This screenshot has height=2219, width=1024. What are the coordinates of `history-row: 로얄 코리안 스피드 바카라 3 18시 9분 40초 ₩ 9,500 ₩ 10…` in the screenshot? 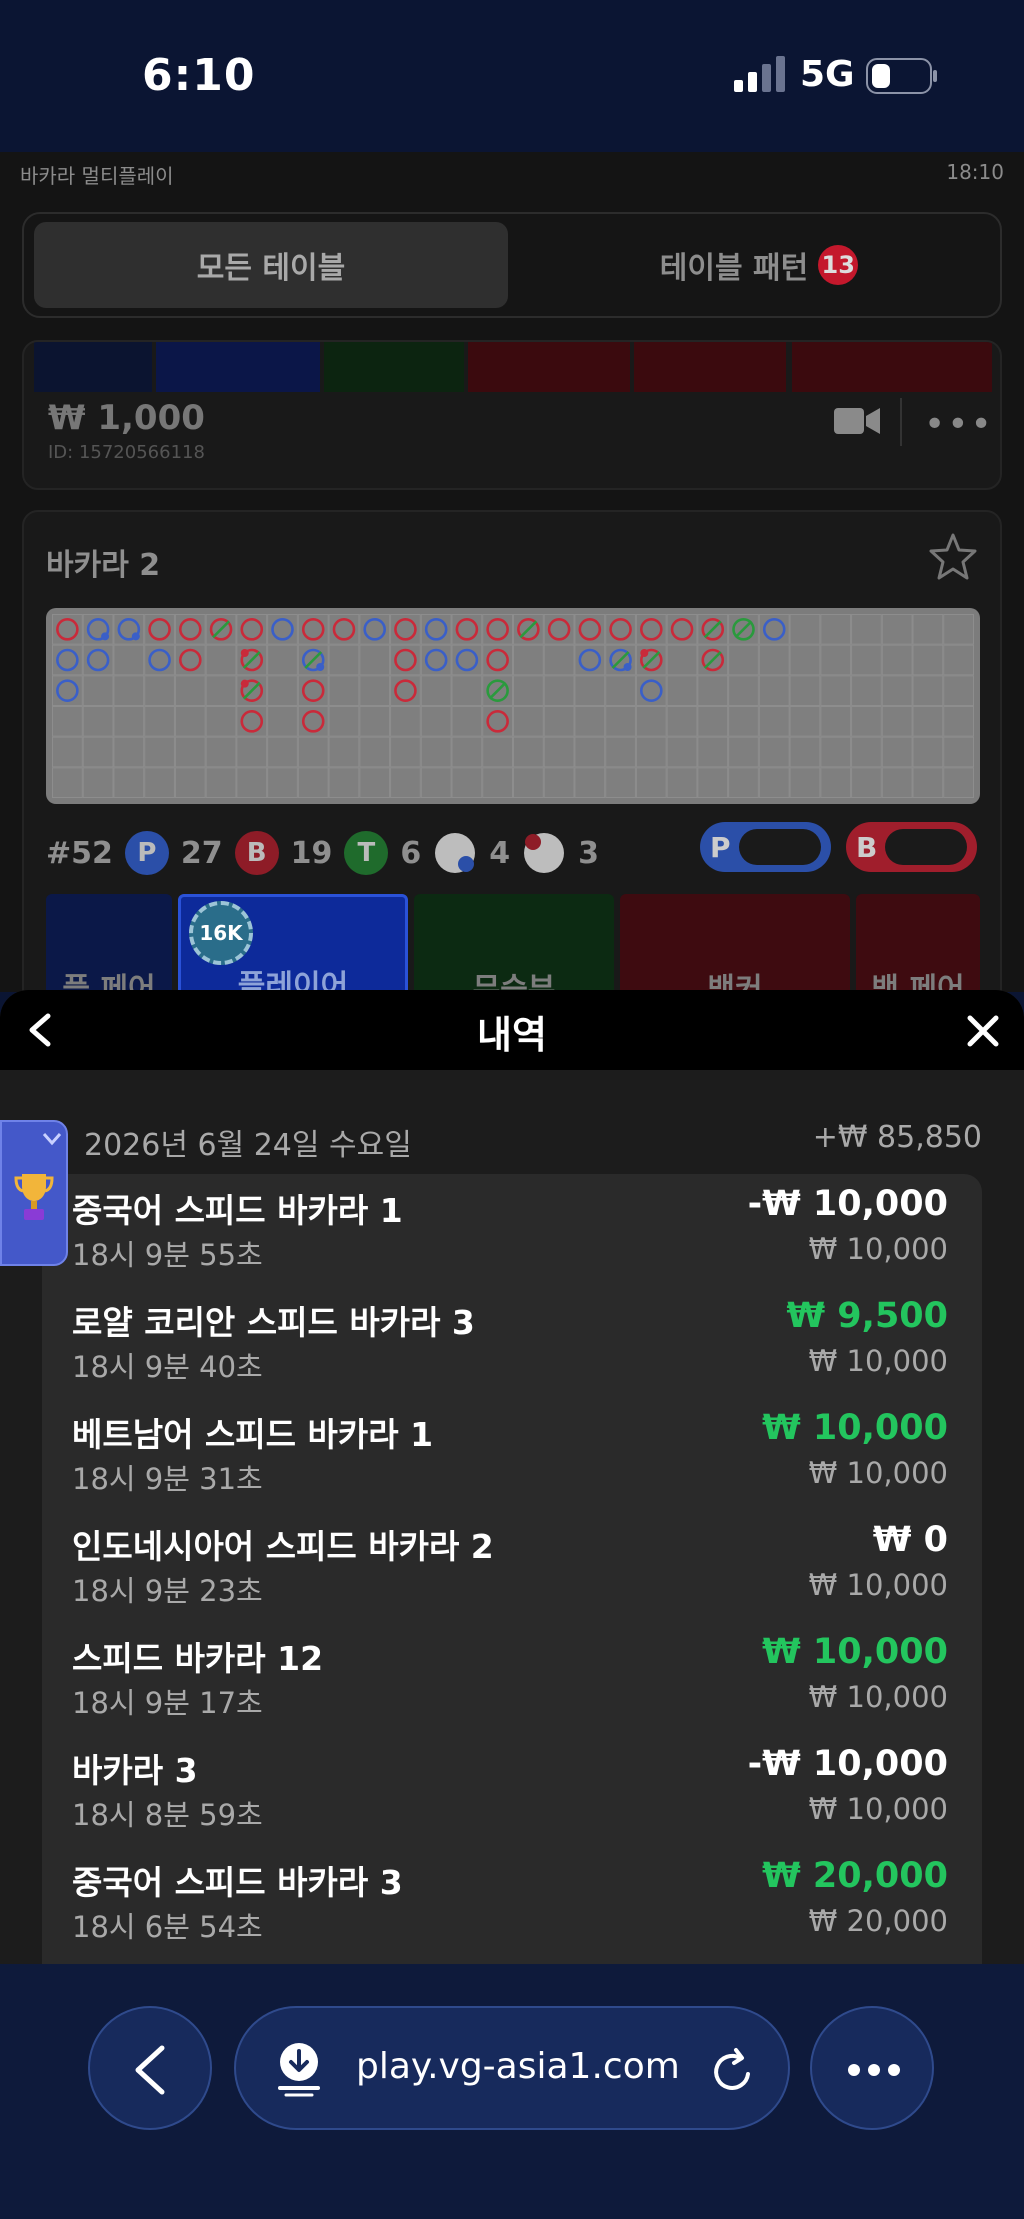 It's located at (512, 1342).